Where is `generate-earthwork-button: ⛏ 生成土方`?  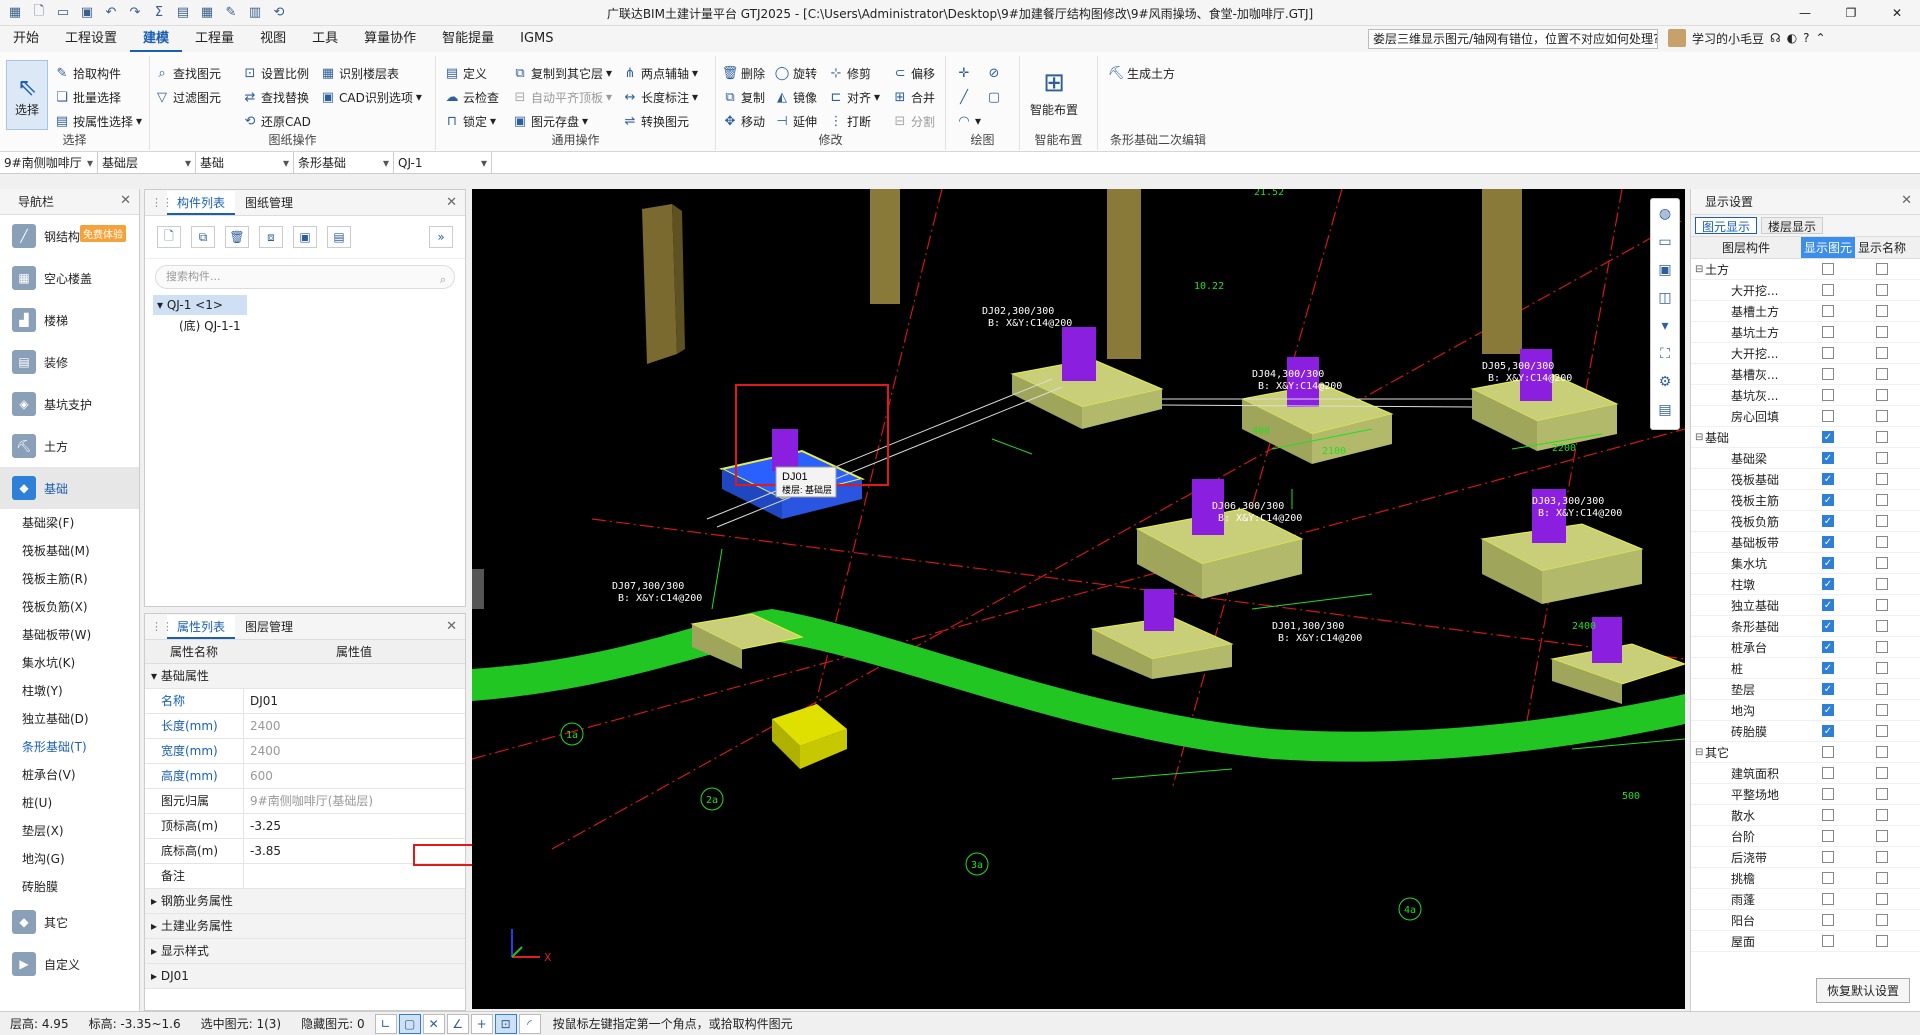
generate-earthwork-button: ⛏ 生成土方 is located at coordinates (1141, 73).